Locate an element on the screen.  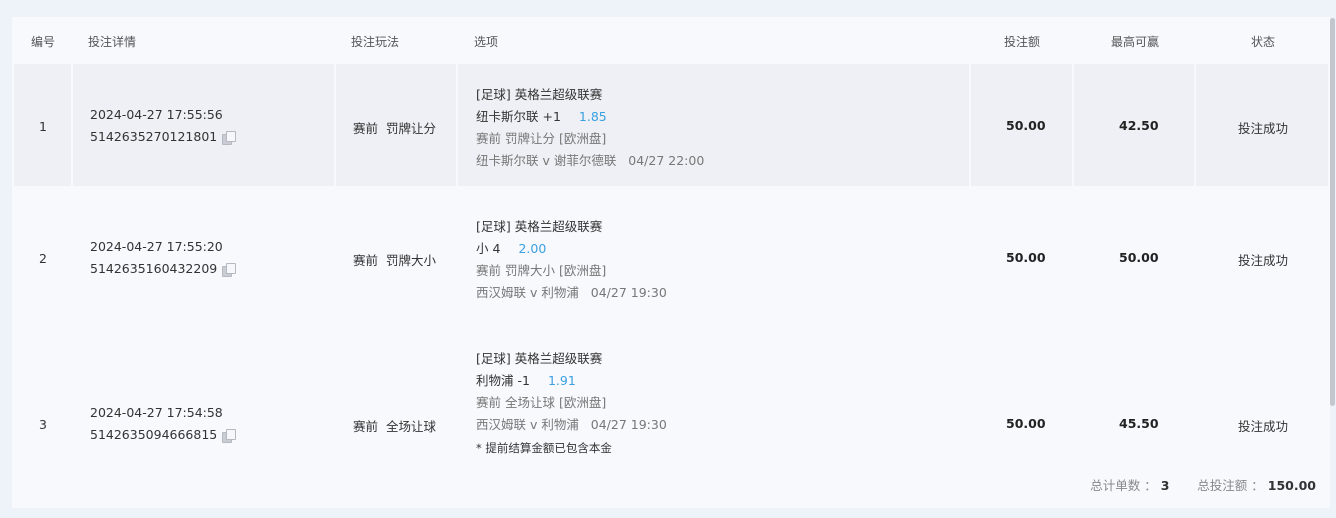
play-type: 赛前 罚牌让分 is located at coordinates (394, 128).